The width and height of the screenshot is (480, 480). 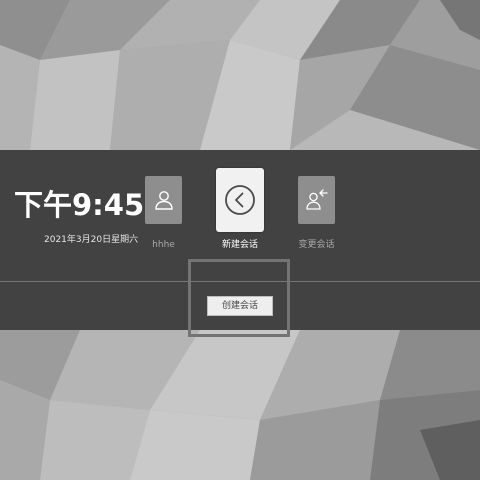 I want to click on clock-time: 下午9:45, so click(x=79, y=205).